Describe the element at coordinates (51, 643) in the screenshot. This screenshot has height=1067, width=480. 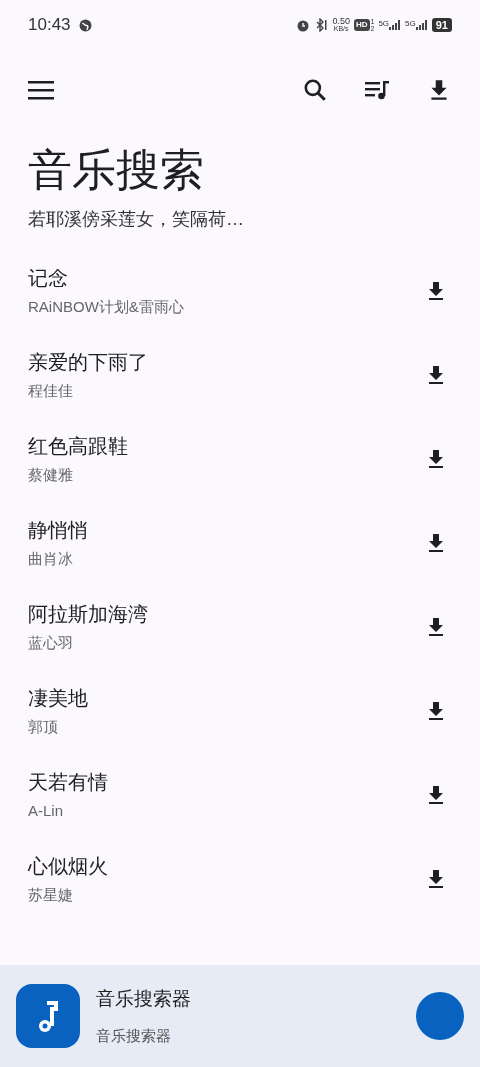
I see `song-artist: 蓝心羽` at that location.